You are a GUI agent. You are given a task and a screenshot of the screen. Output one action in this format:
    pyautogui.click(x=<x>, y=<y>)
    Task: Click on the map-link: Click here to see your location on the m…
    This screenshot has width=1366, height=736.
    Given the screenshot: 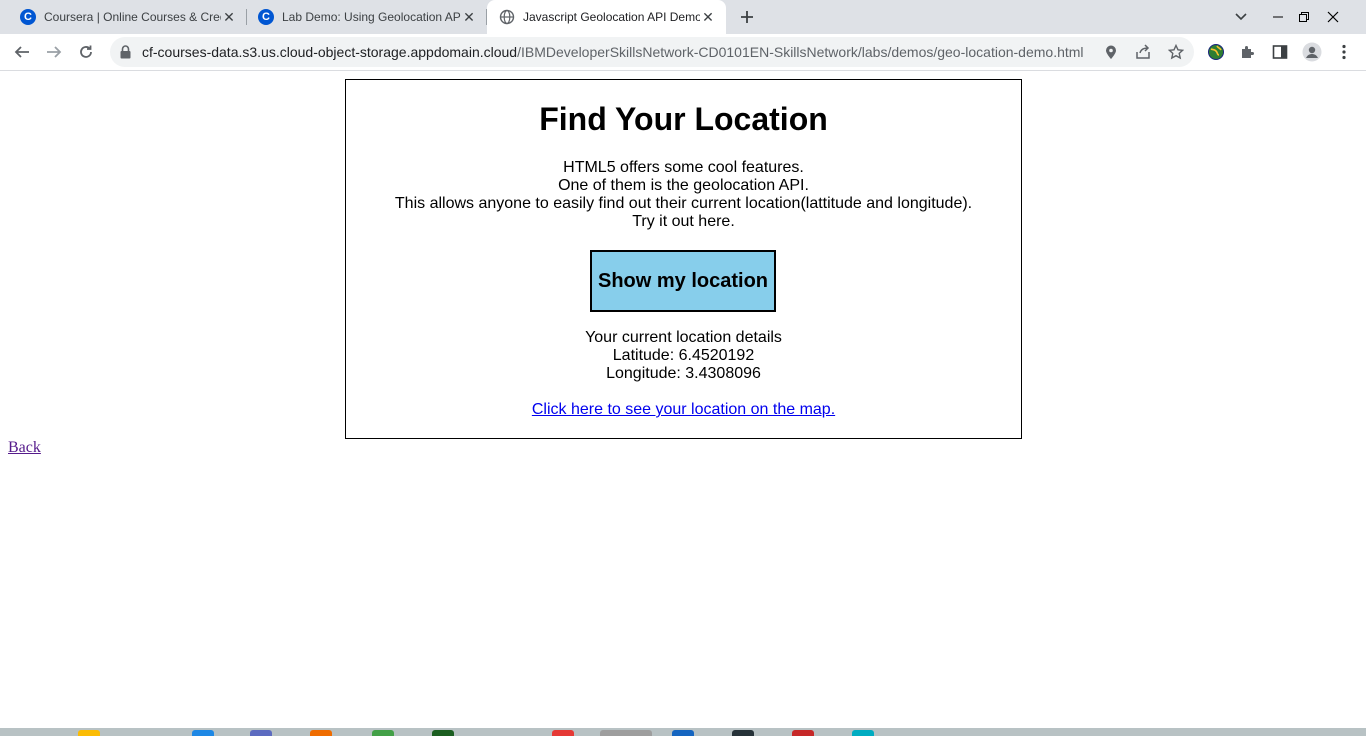 What is the action you would take?
    pyautogui.click(x=683, y=409)
    